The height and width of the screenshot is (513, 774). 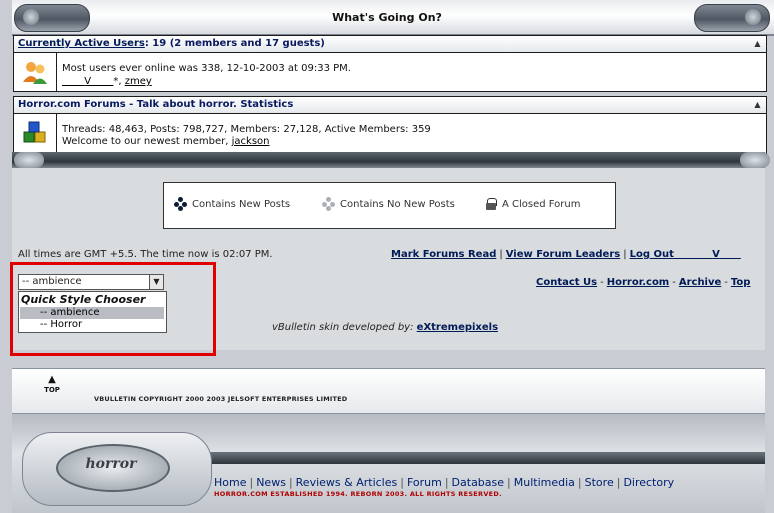 I want to click on view-forum-leaders-link: View Forum Leaders, so click(x=563, y=254).